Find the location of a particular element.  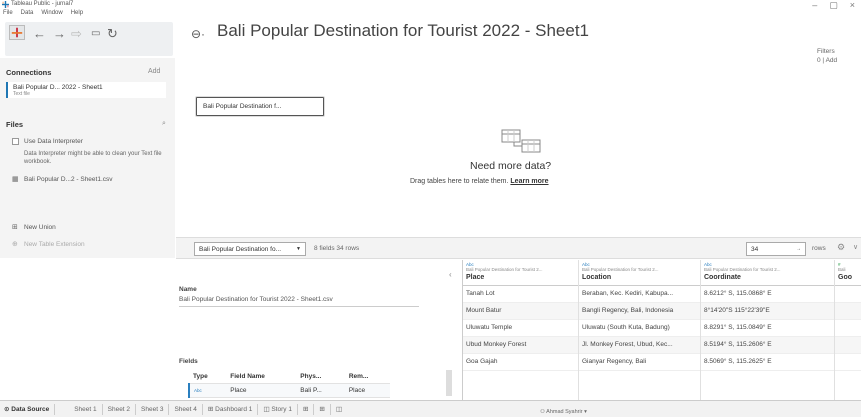

tab-data-source: ⊙ Data Source is located at coordinates (28, 409).